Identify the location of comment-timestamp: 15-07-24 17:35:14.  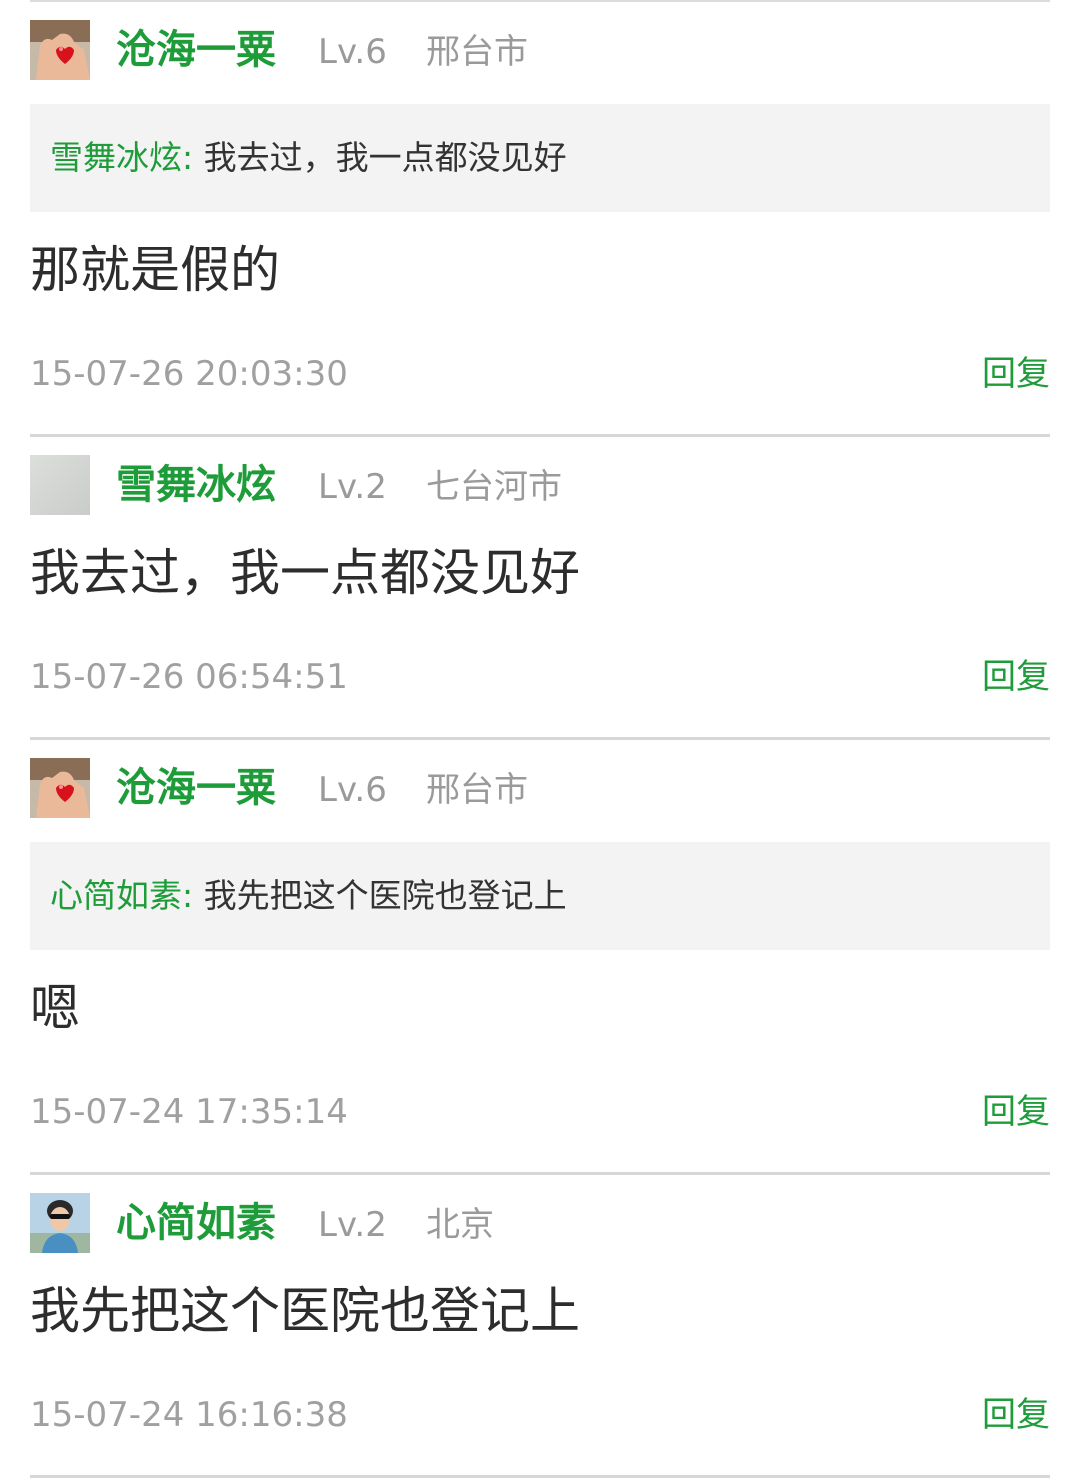
(189, 1112).